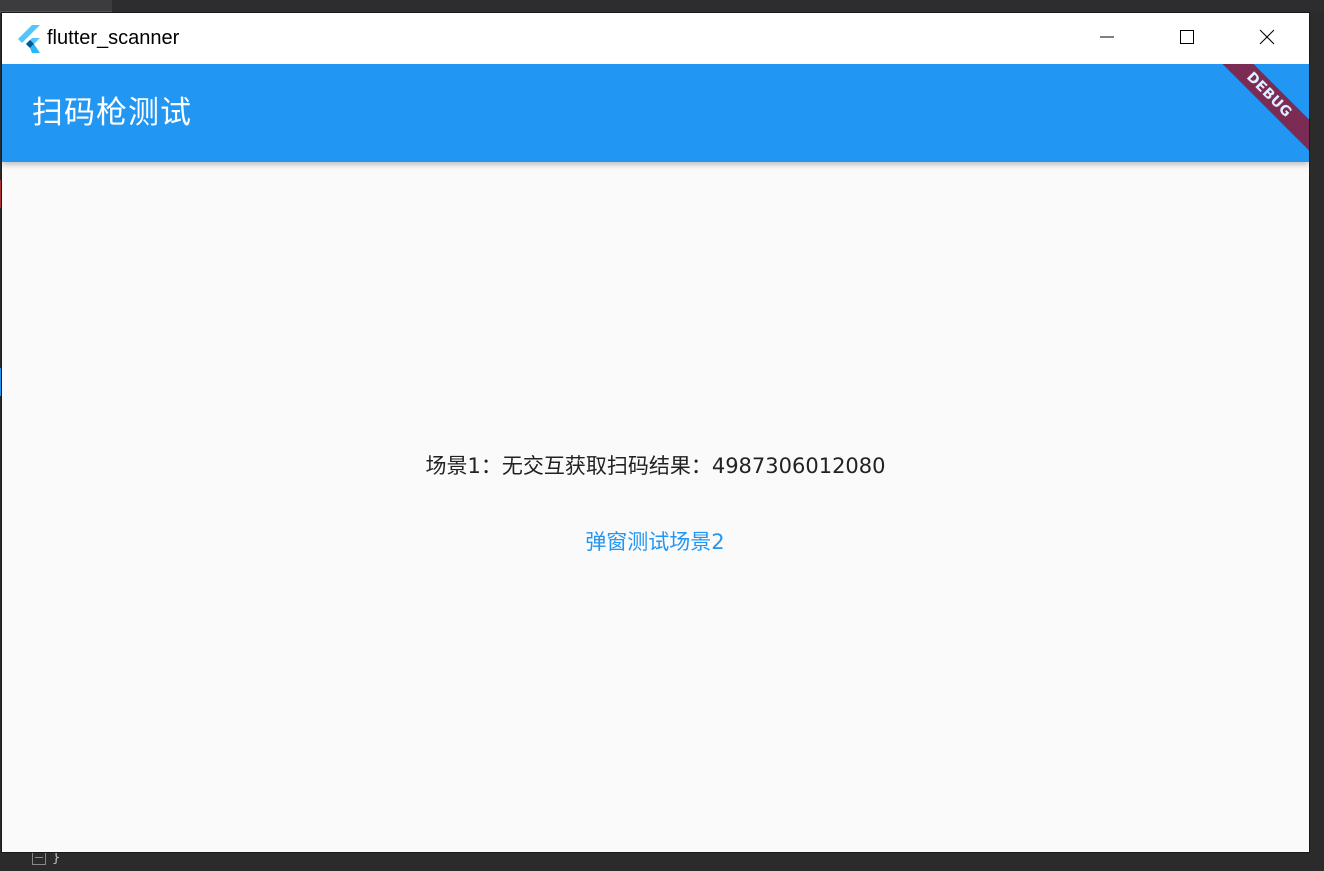 The image size is (1324, 871). What do you see at coordinates (56, 6) in the screenshot?
I see `background-ide-active-tab` at bounding box center [56, 6].